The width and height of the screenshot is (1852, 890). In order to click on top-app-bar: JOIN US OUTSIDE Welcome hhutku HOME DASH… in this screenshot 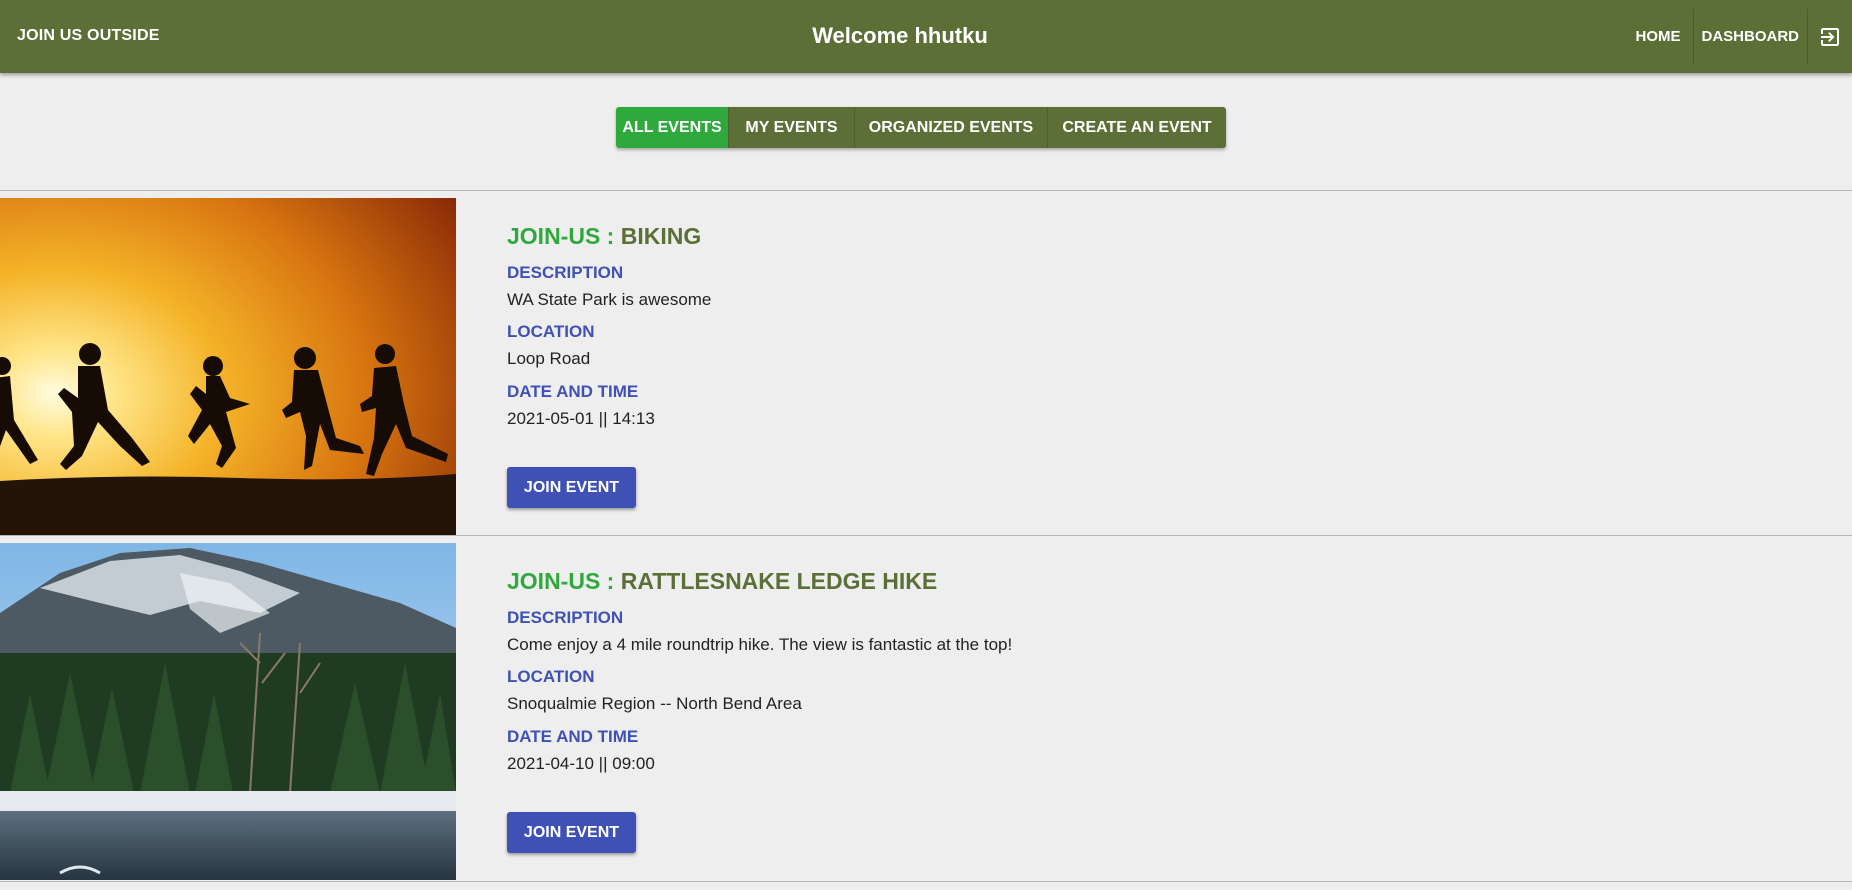, I will do `click(926, 36)`.